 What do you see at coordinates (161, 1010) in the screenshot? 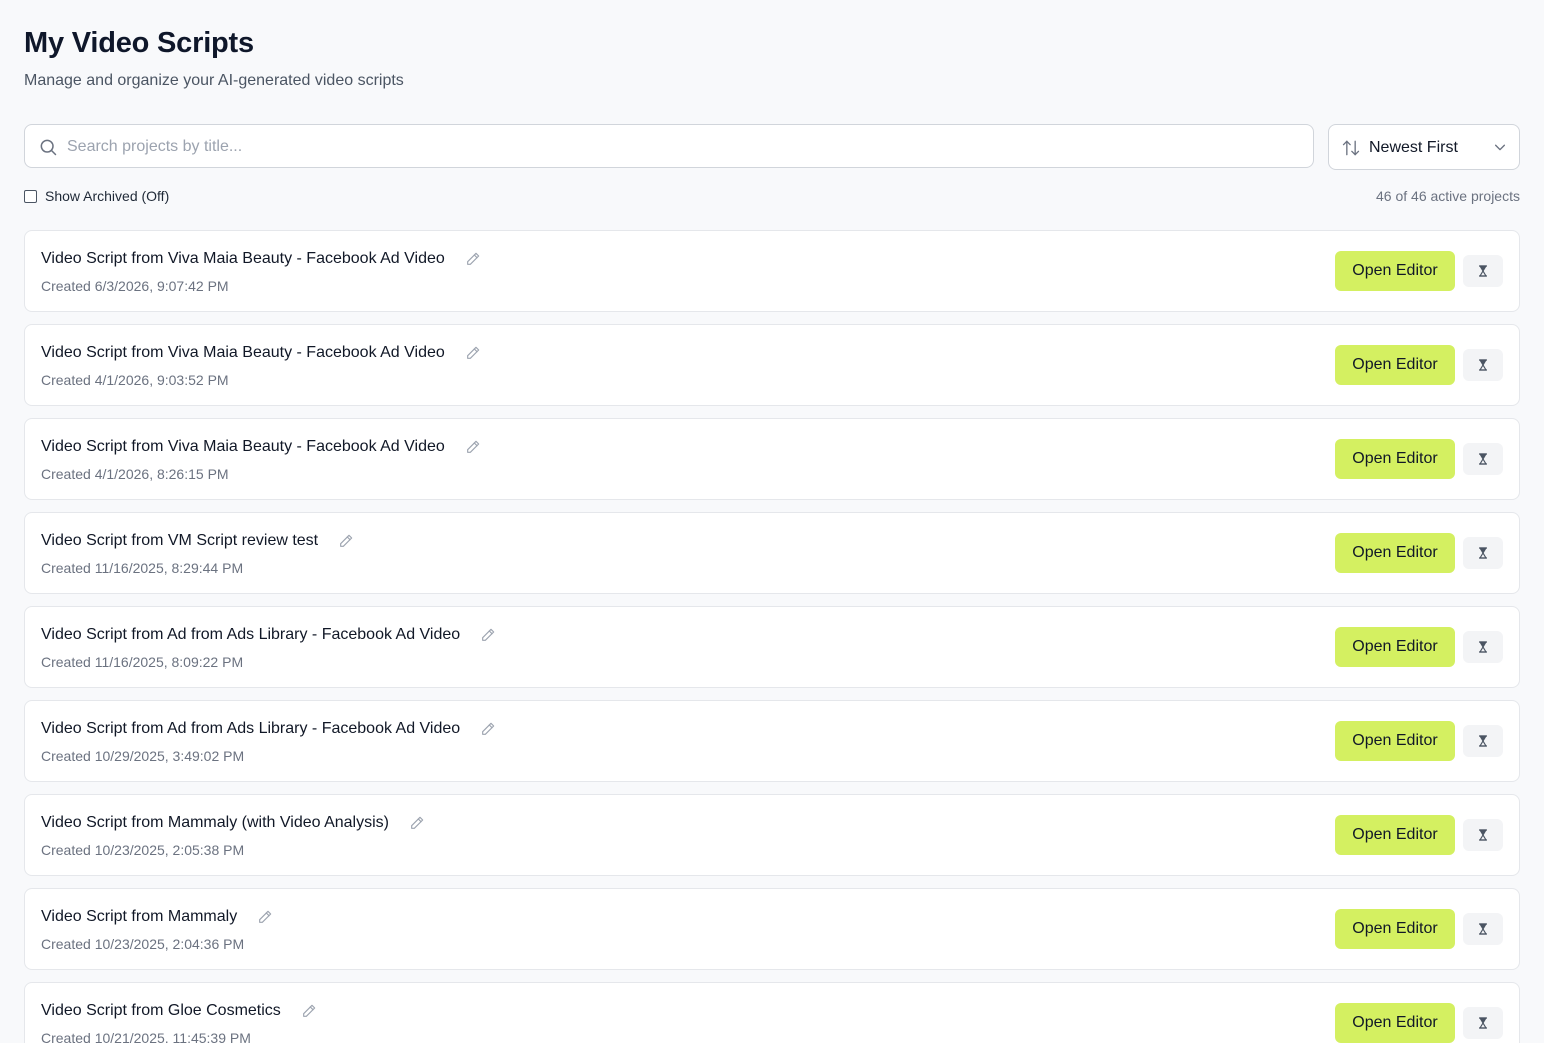
I see `project-title: Video Script from Gloe Cosmetics` at bounding box center [161, 1010].